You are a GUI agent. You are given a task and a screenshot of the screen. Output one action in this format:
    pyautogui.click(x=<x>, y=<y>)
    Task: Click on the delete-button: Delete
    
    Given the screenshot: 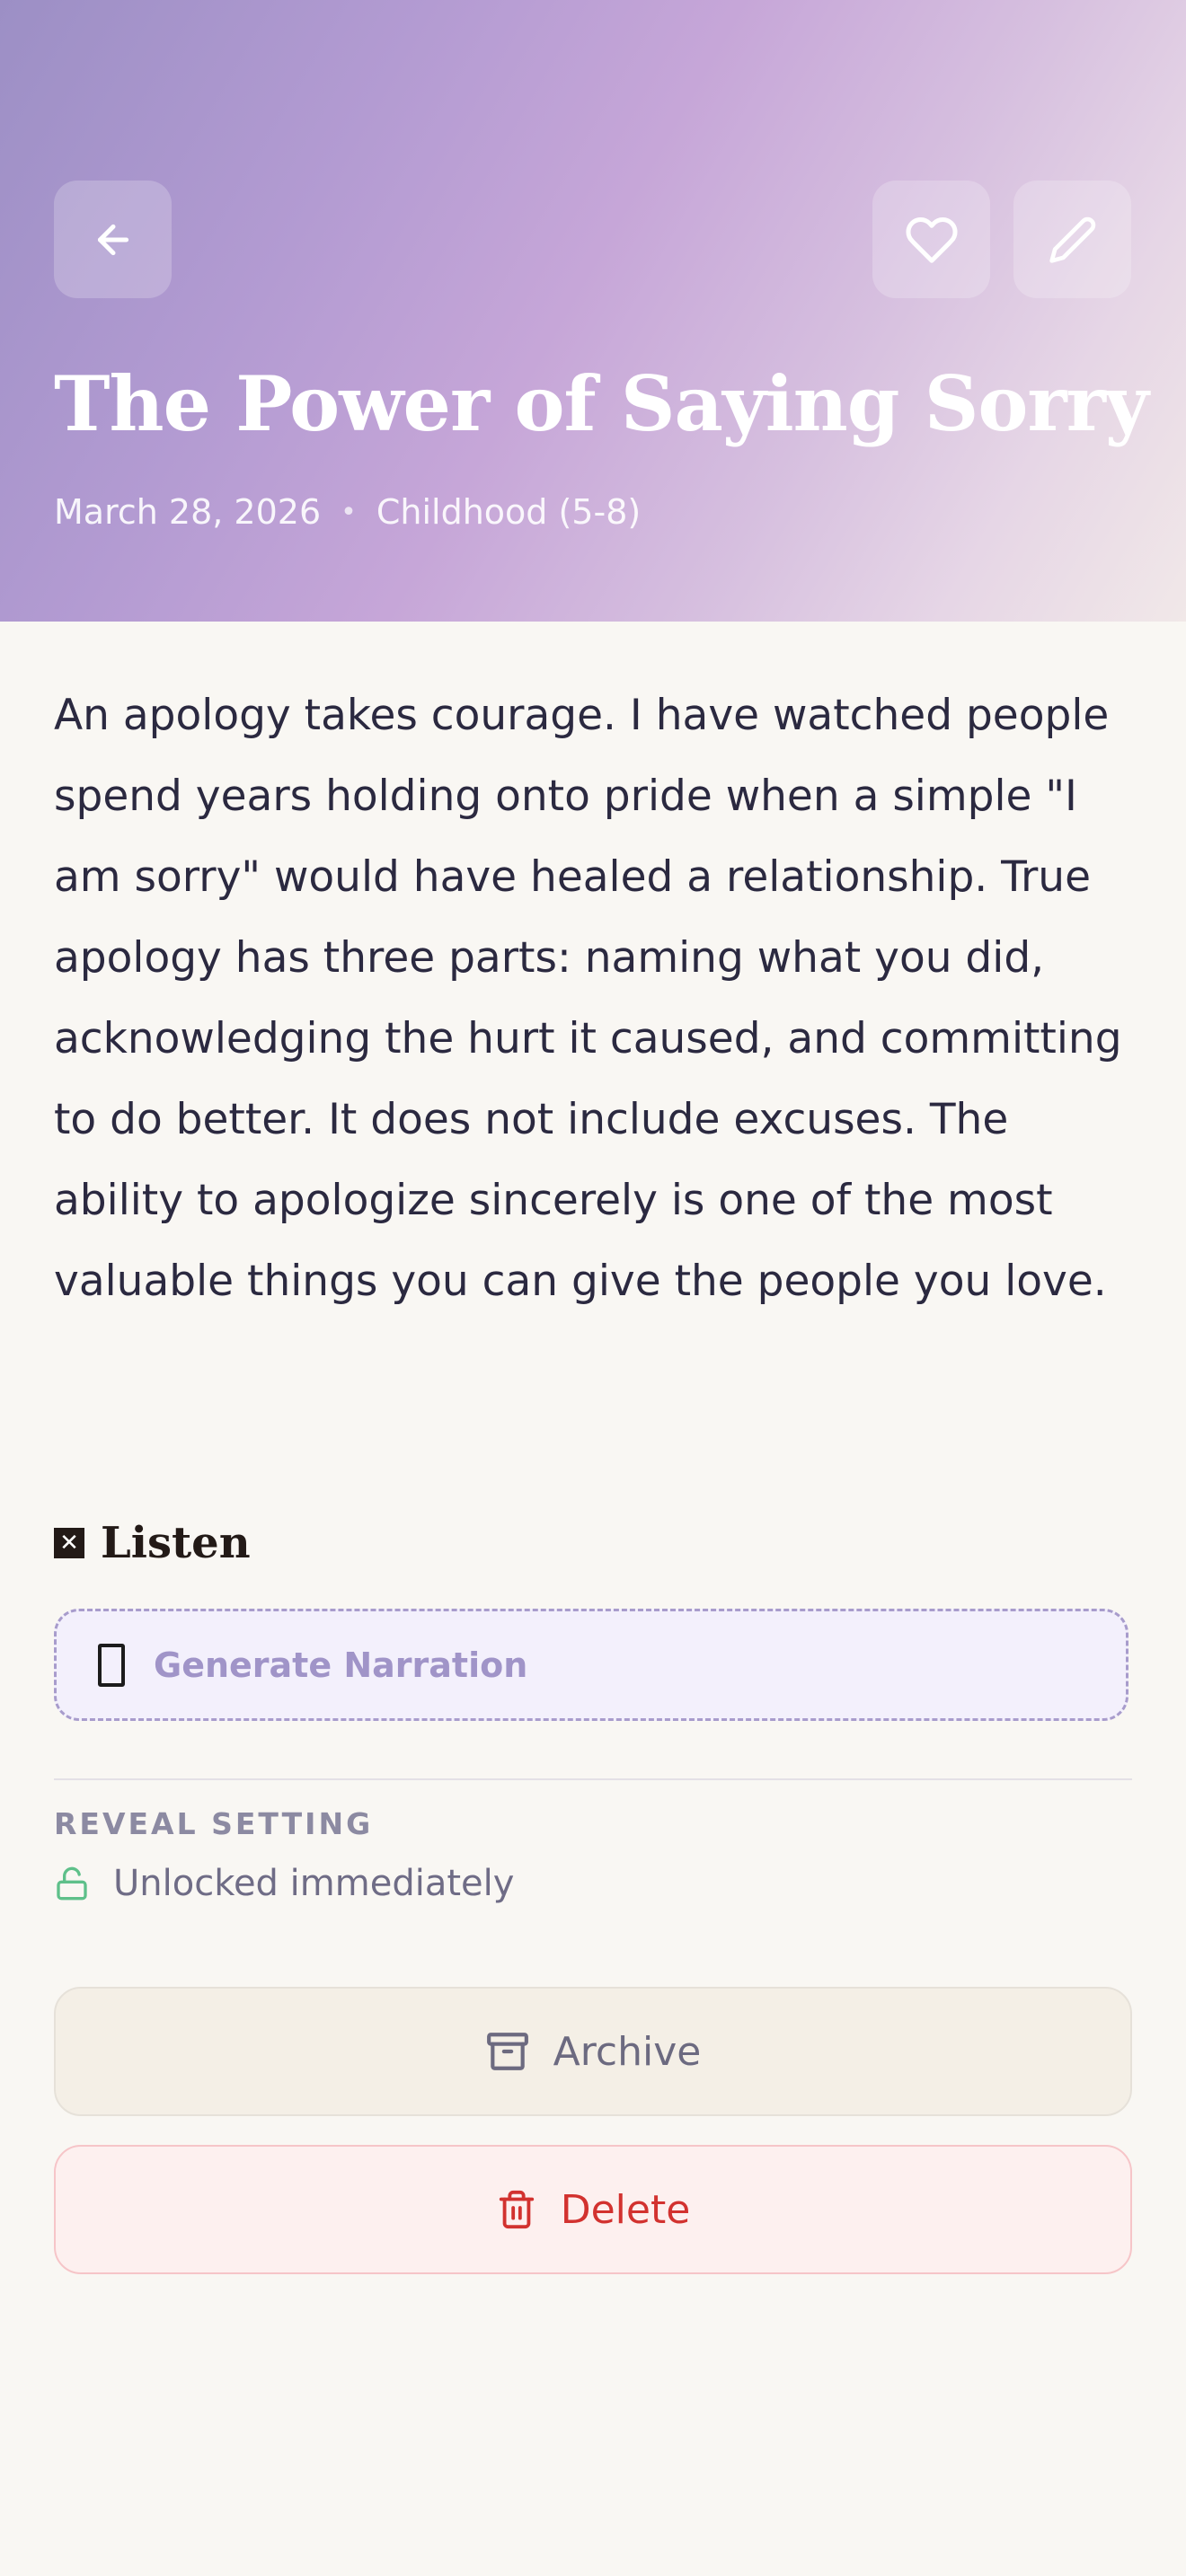 What is the action you would take?
    pyautogui.click(x=593, y=2209)
    